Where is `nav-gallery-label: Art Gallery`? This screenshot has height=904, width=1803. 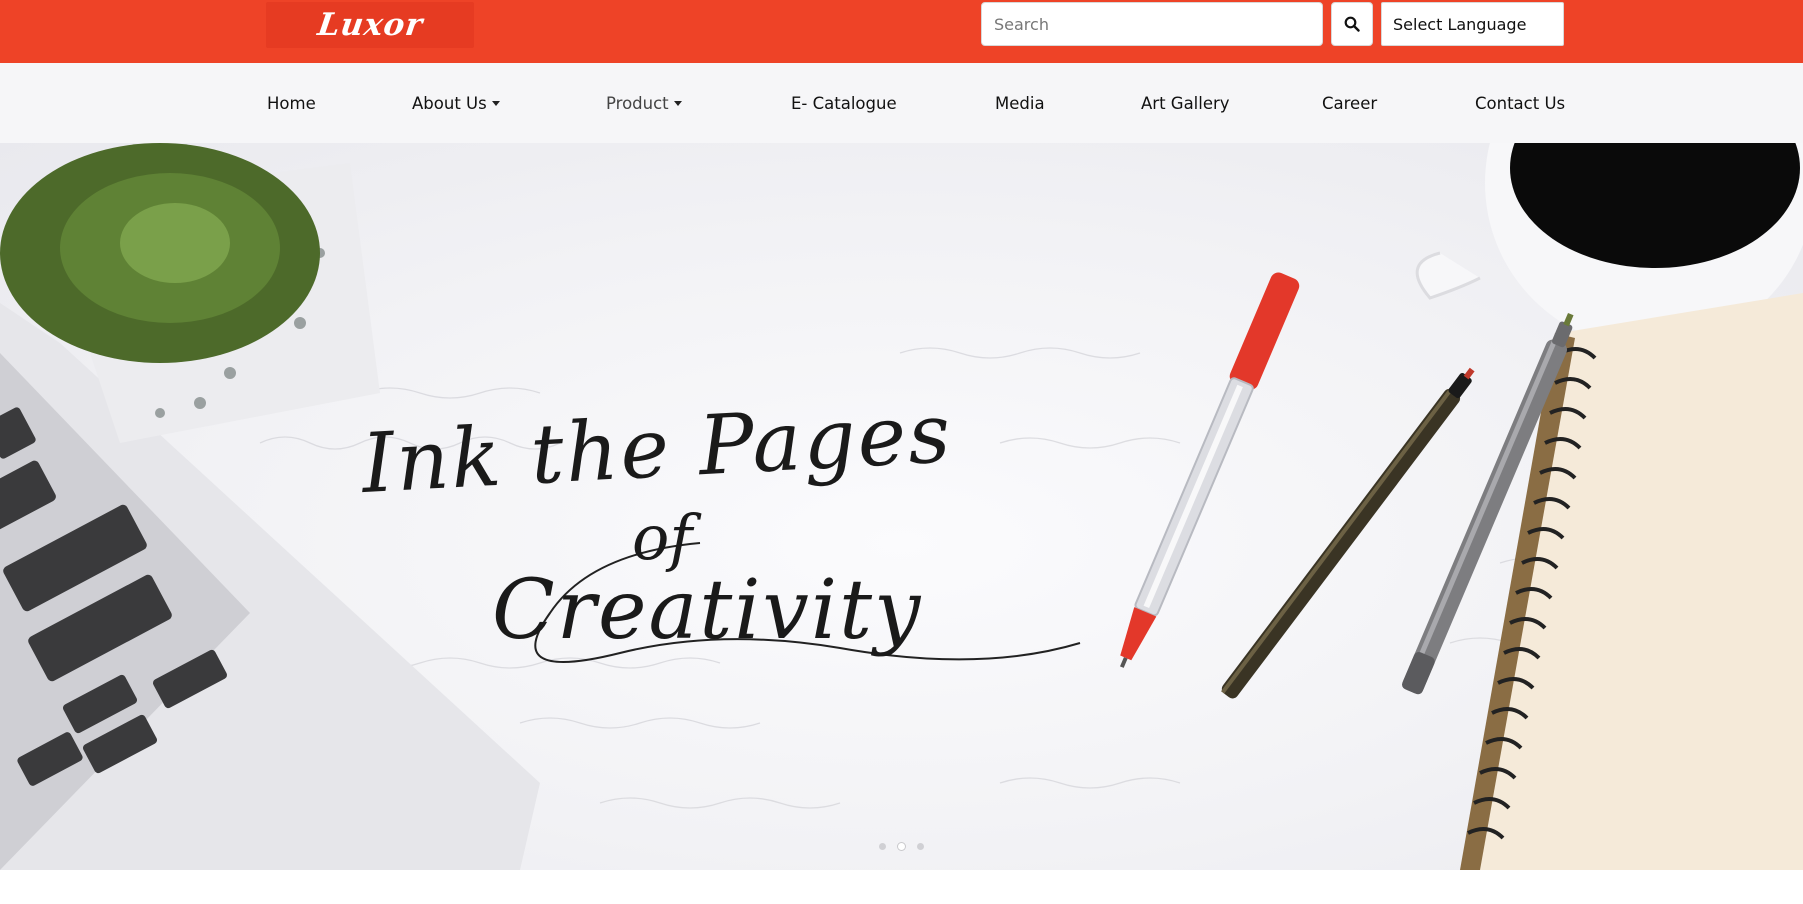 nav-gallery-label: Art Gallery is located at coordinates (1185, 103).